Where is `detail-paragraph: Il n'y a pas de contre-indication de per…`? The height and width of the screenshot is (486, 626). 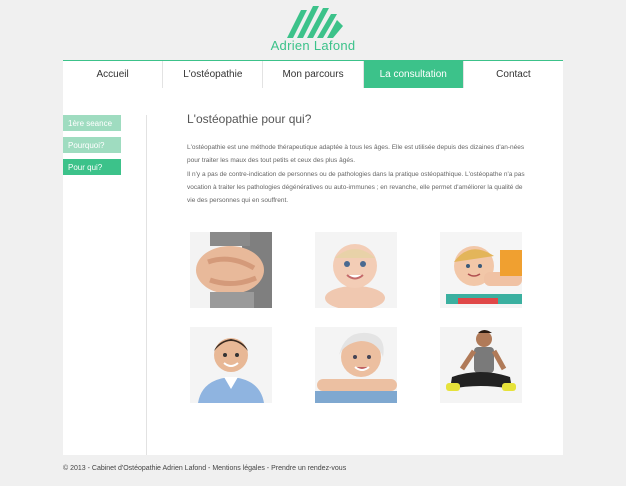
detail-paragraph: Il n'y a pas de contre-indication de per… is located at coordinates (356, 187).